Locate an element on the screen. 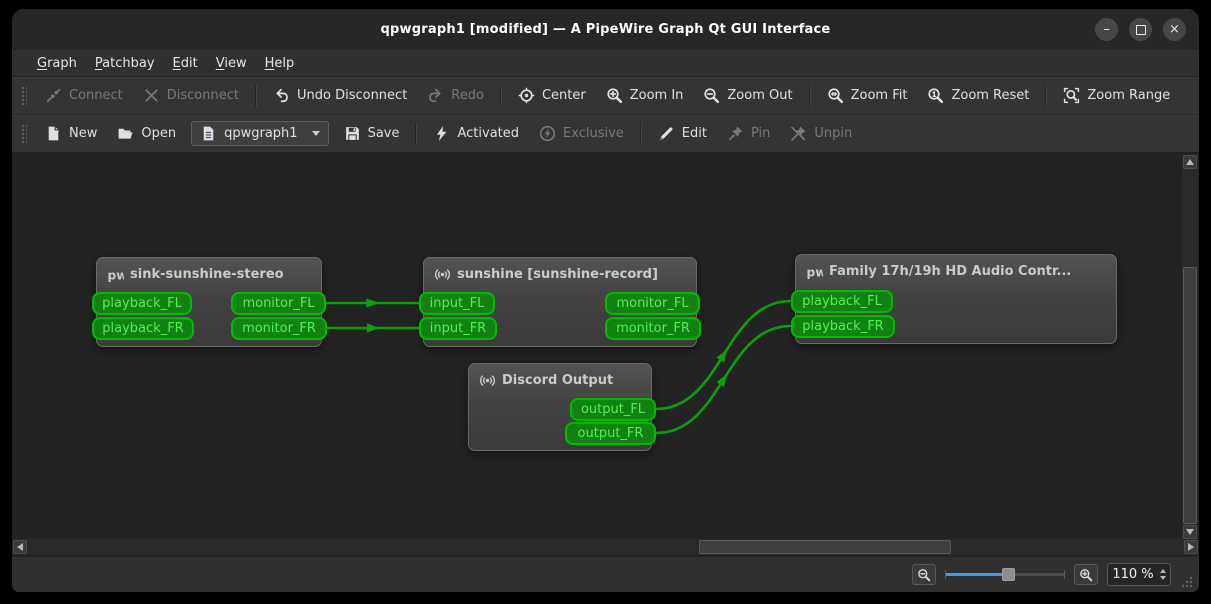  exclusive-button: Exclusive is located at coordinates (581, 133).